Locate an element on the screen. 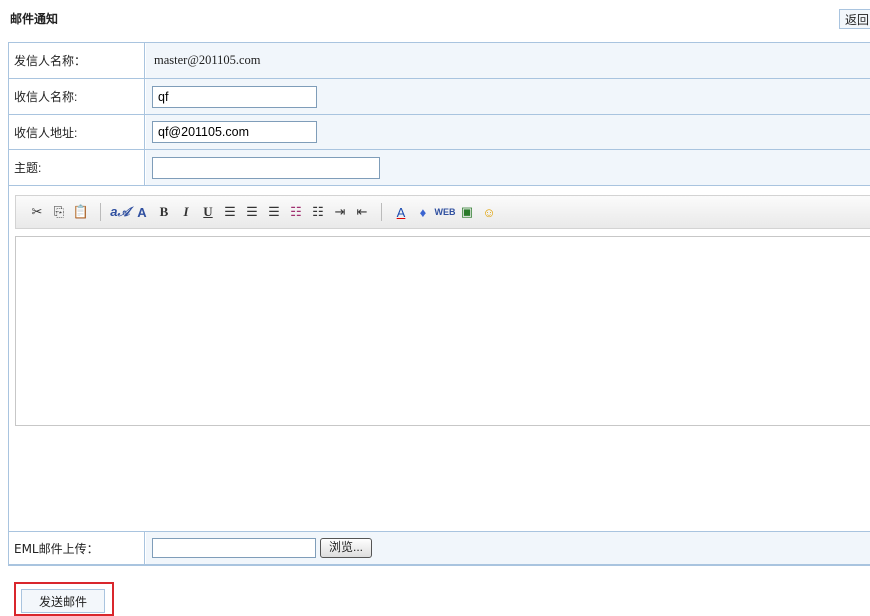 The image size is (870, 616). sender-label: 发信人名称： is located at coordinates (77, 60).